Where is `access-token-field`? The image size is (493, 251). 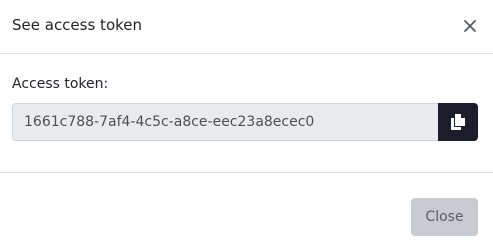
access-token-field is located at coordinates (225, 122).